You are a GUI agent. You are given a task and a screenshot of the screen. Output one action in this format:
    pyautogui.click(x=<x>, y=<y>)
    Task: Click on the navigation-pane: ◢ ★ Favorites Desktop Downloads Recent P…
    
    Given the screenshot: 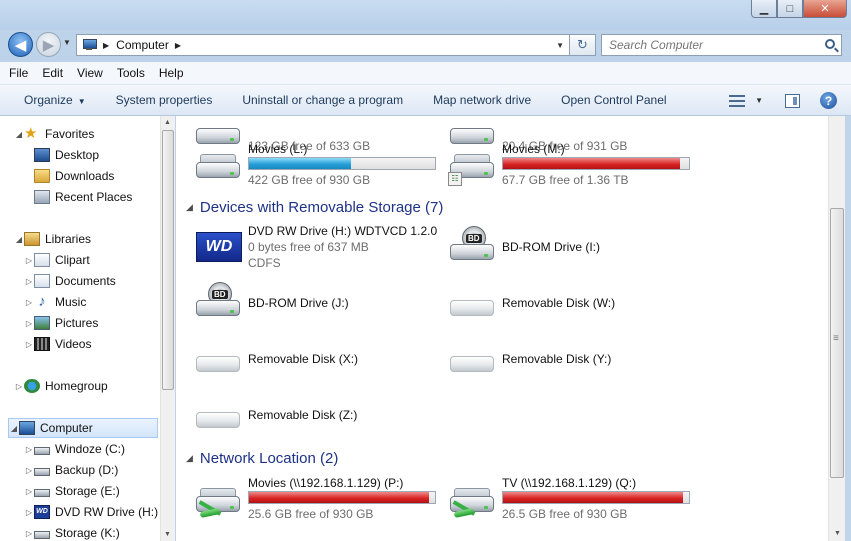 What is the action you would take?
    pyautogui.click(x=80, y=328)
    